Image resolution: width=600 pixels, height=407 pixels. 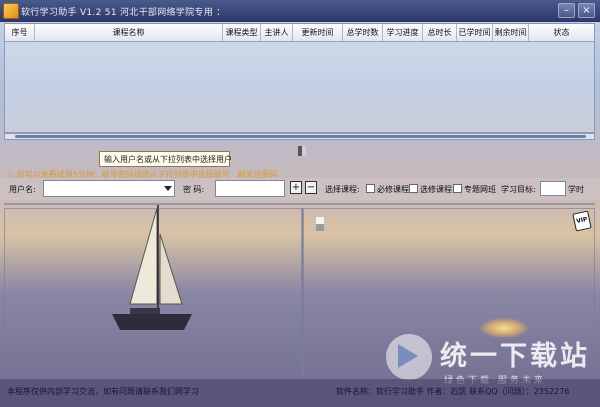 What do you see at coordinates (296, 187) in the screenshot?
I see `add-user-button: +` at bounding box center [296, 187].